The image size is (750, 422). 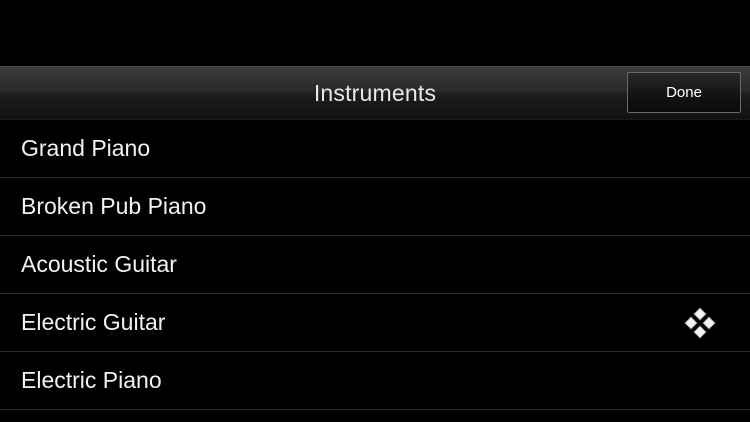 What do you see at coordinates (86, 148) in the screenshot?
I see `list-item-label: Grand Piano` at bounding box center [86, 148].